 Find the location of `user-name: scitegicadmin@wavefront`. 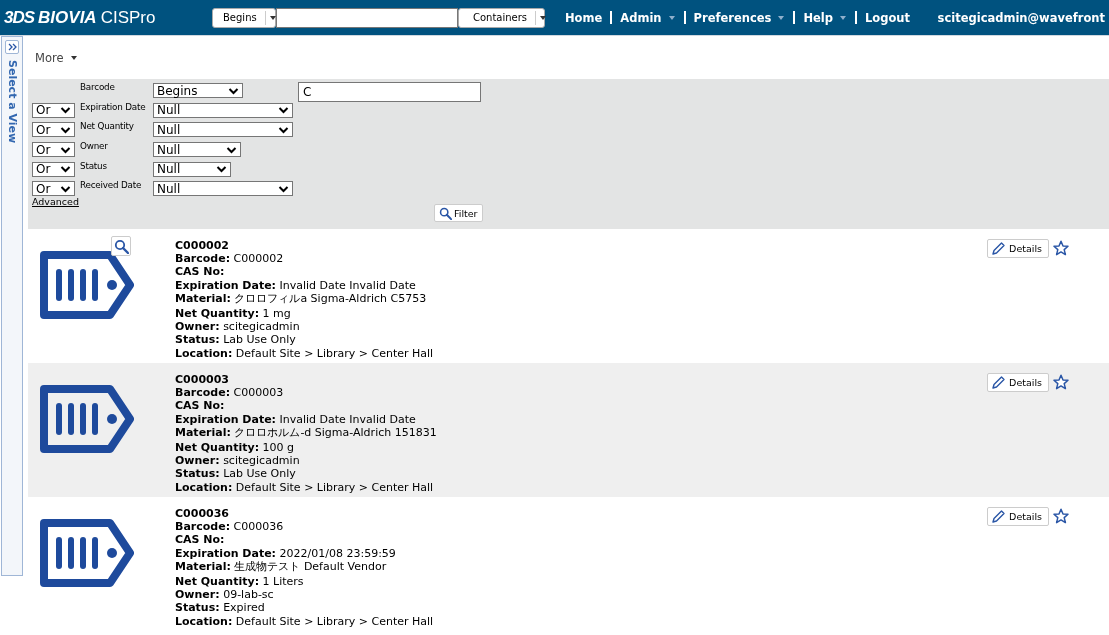

user-name: scitegicadmin@wavefront is located at coordinates (1021, 17).